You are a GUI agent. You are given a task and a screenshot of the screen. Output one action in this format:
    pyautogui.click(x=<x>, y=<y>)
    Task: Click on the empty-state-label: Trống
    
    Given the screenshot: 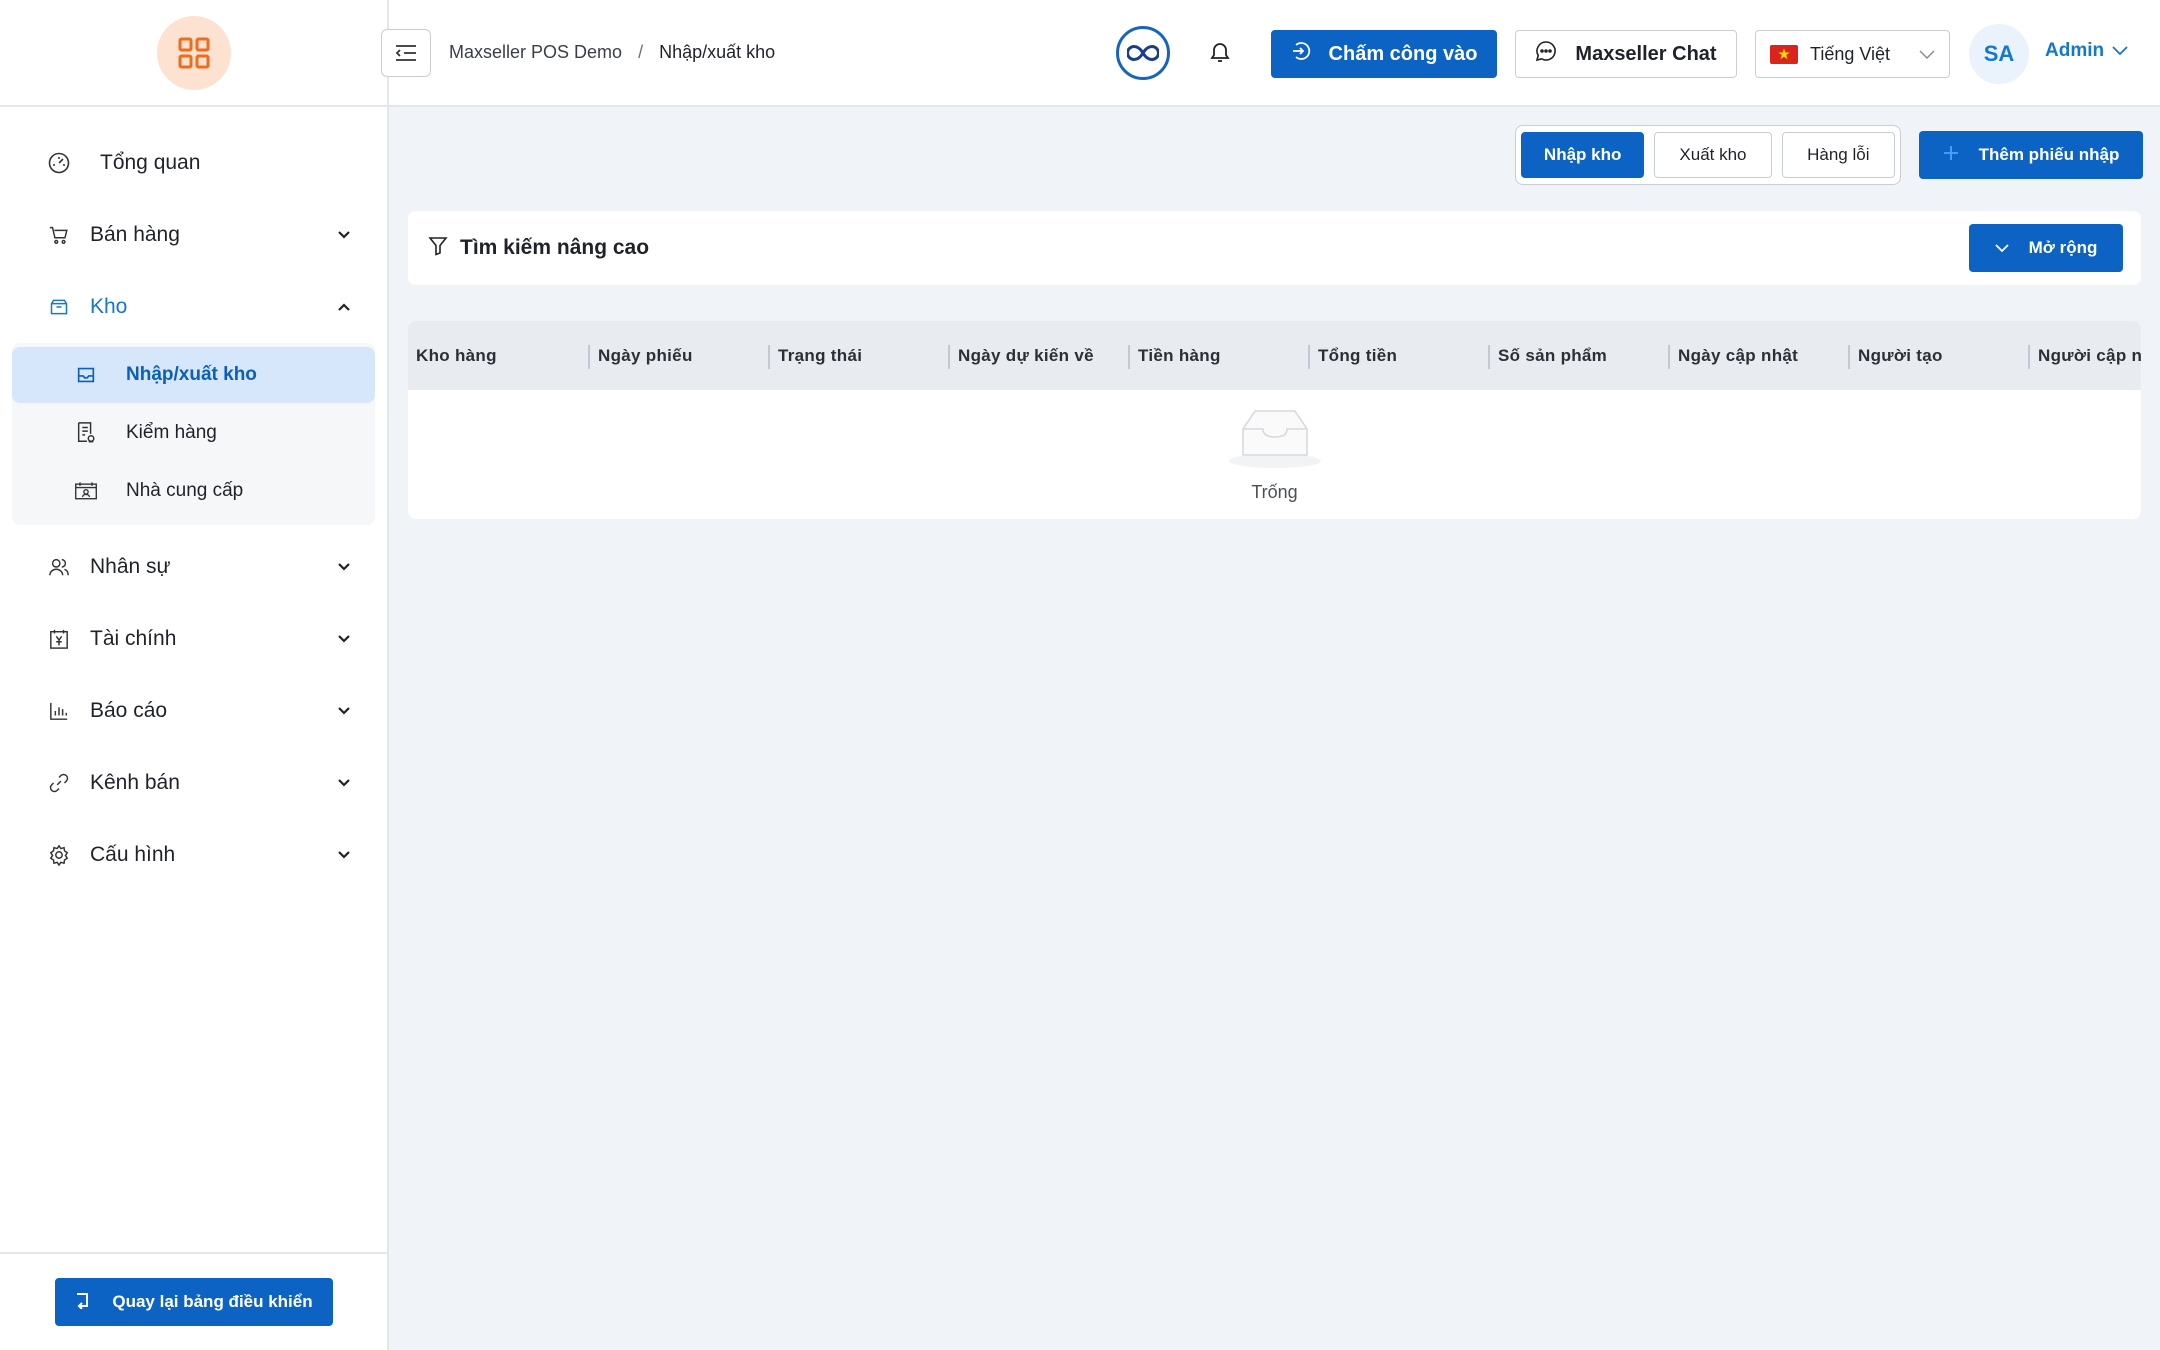 What is the action you would take?
    pyautogui.click(x=1274, y=491)
    